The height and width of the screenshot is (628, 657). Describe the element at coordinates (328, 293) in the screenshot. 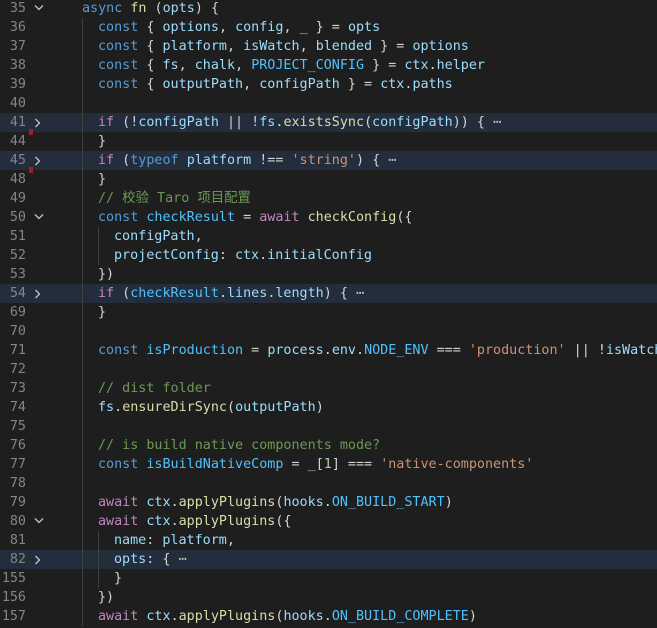

I see `code-line: 54 if (checkResult.lines.length) { ⋯` at that location.